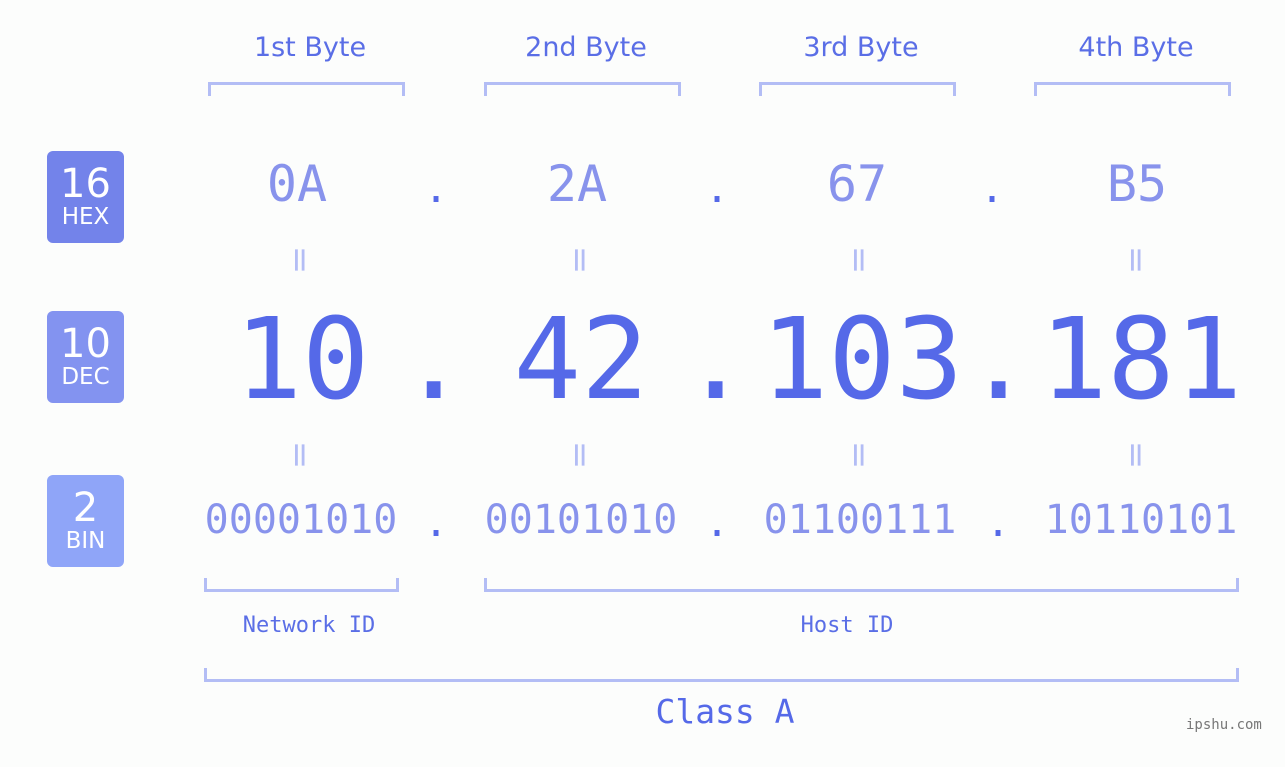 The image size is (1285, 767). What do you see at coordinates (862, 360) in the screenshot?
I see `dec-byte-3: 103` at bounding box center [862, 360].